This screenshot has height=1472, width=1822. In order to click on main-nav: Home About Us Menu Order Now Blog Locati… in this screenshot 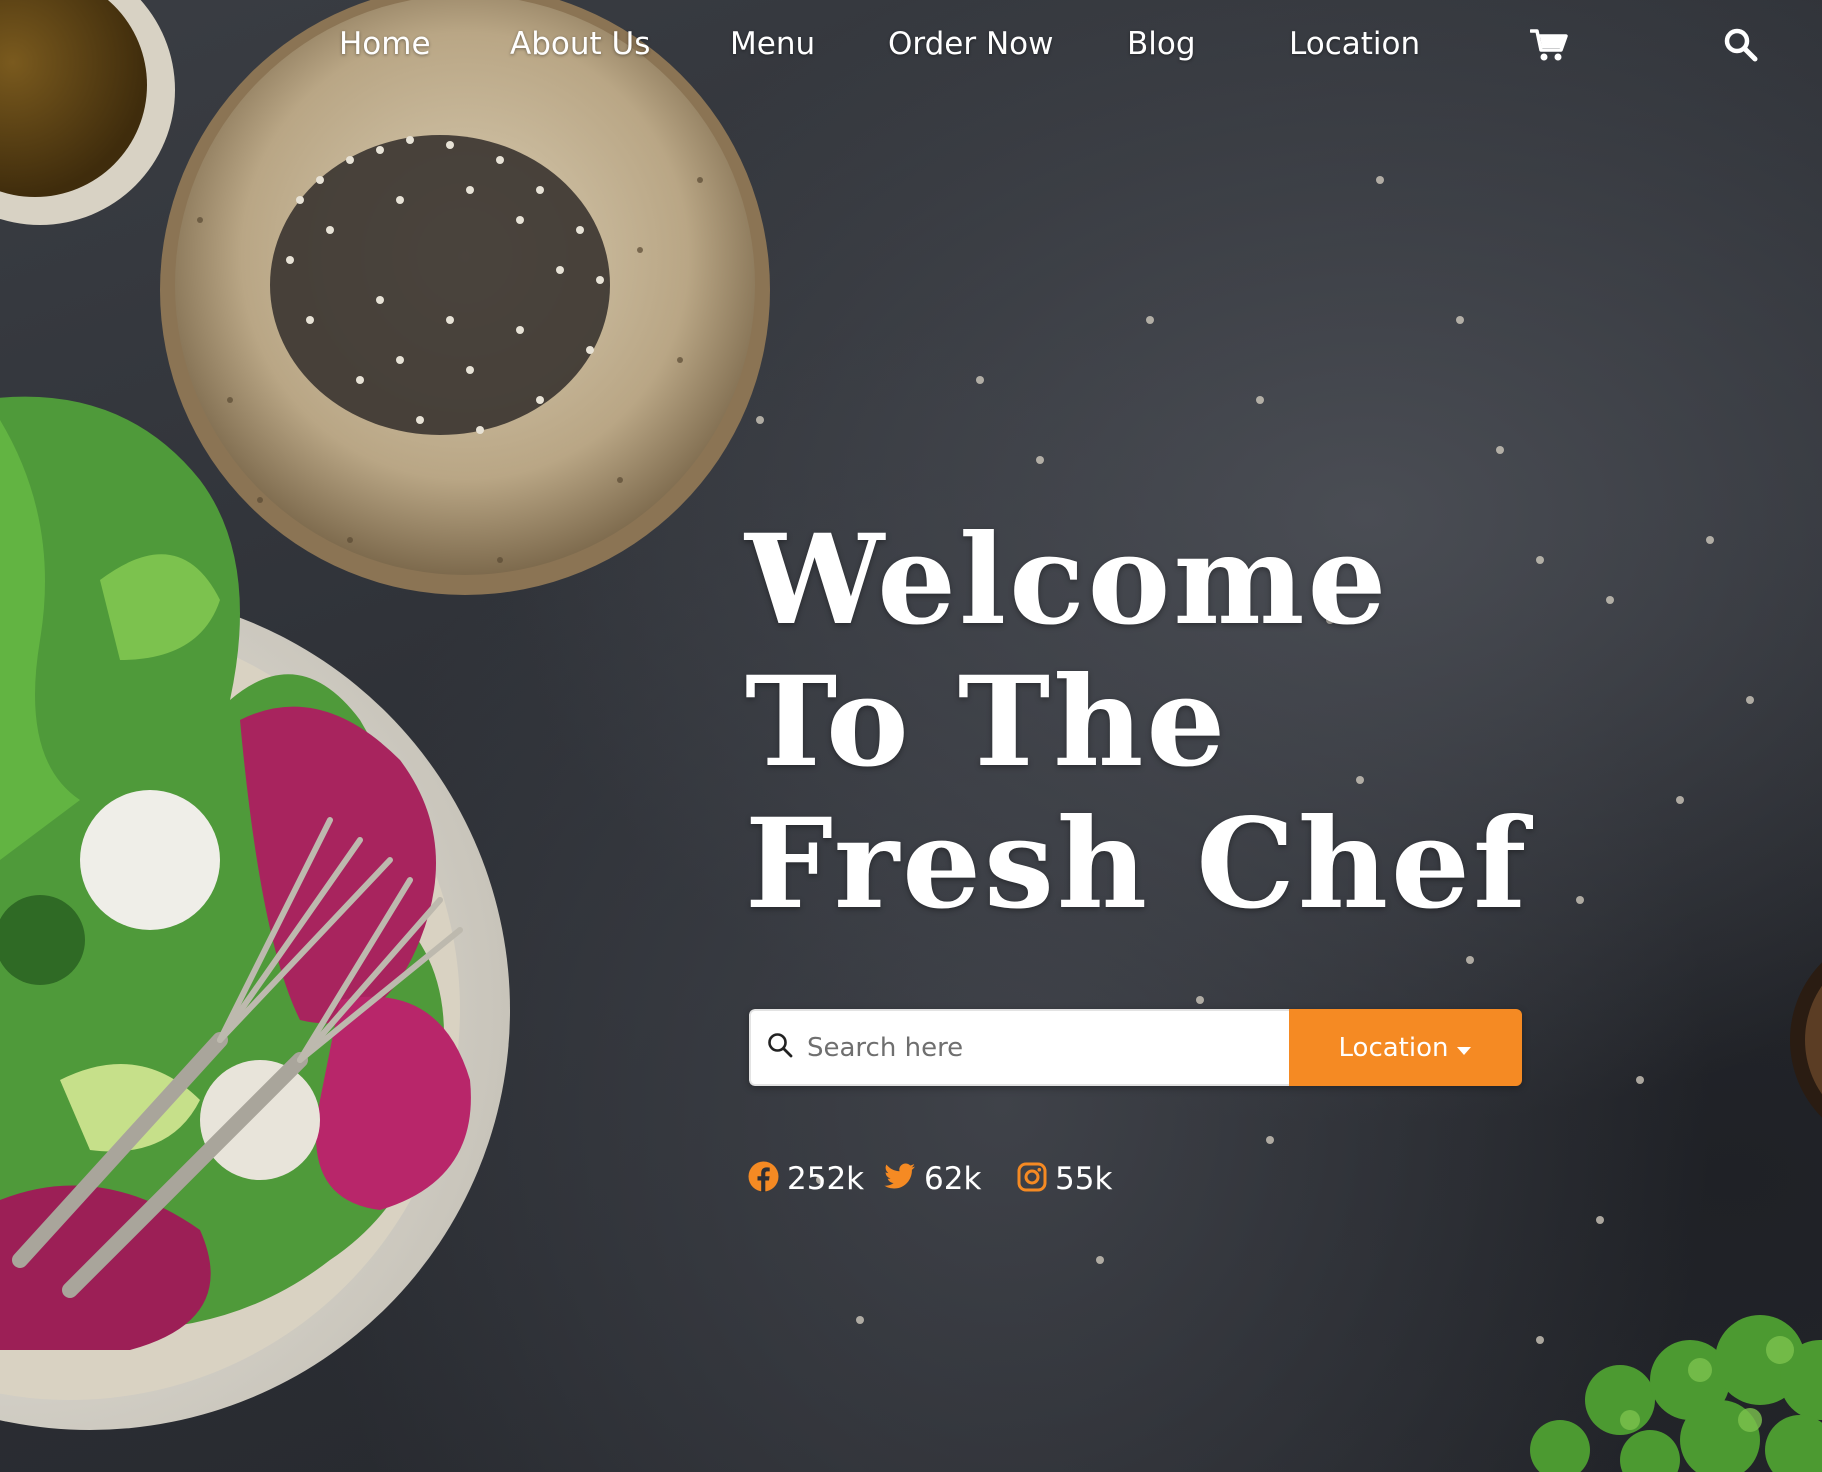, I will do `click(911, 46)`.